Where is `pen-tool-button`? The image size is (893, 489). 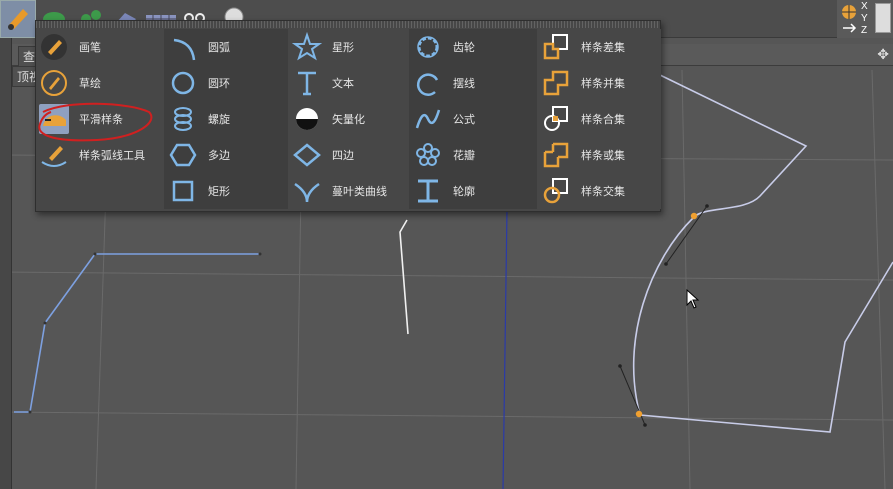
pen-tool-button is located at coordinates (18, 19).